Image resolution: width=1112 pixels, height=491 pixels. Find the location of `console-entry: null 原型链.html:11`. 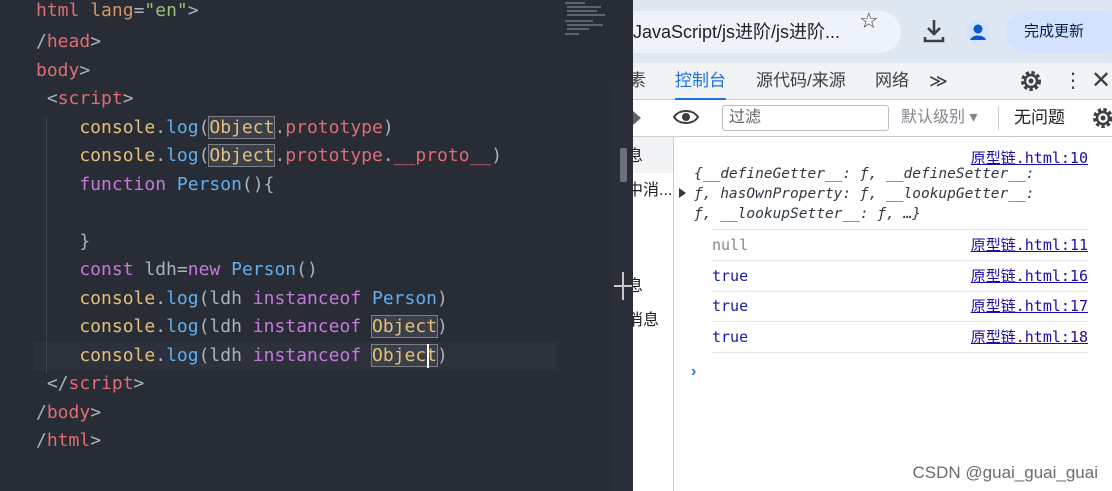

console-entry: null 原型链.html:11 is located at coordinates (900, 245).